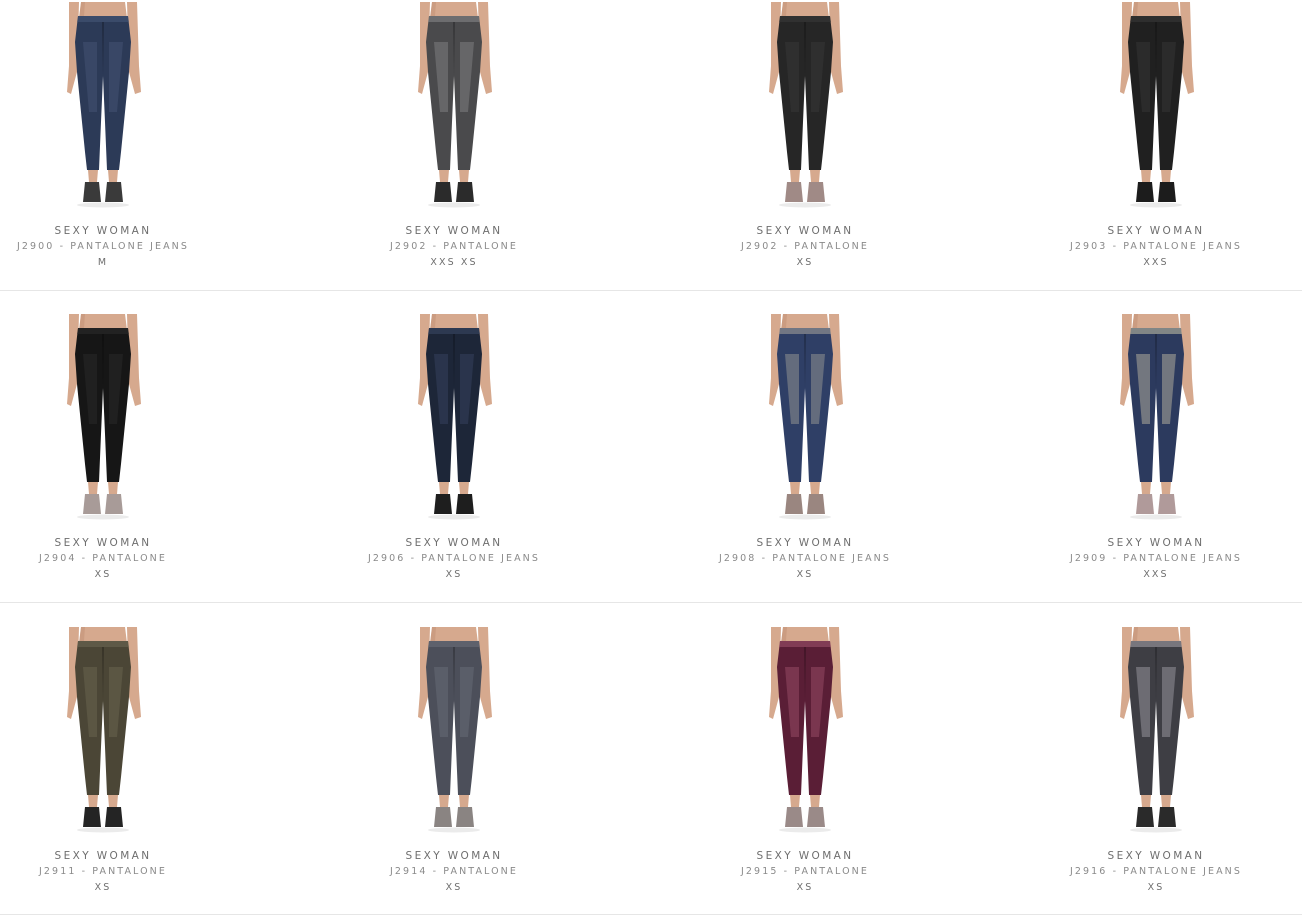 The image size is (1302, 915). I want to click on product-card: SEXY WOMAN J2903 - PANTALONE JEANS XXS, so click(1149, 135).